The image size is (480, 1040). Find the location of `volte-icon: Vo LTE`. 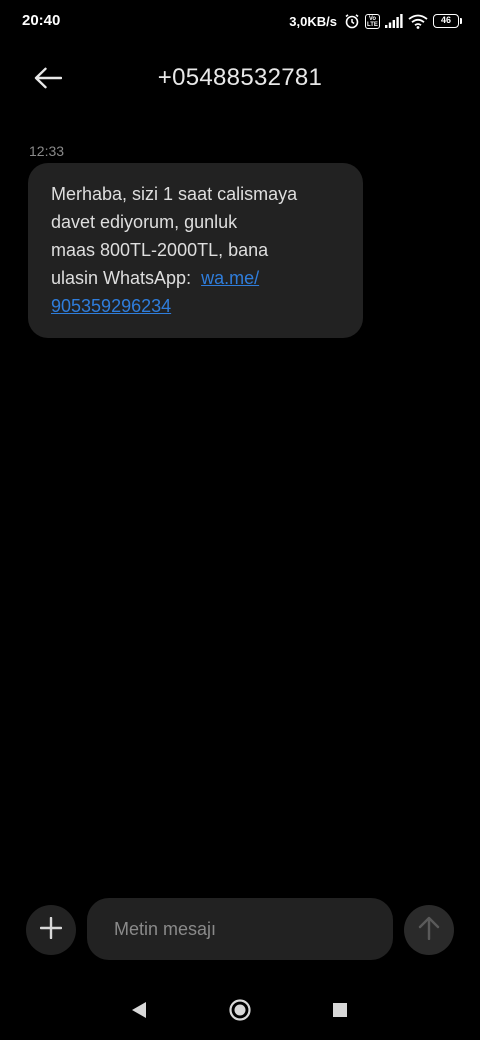

volte-icon: Vo LTE is located at coordinates (372, 21).